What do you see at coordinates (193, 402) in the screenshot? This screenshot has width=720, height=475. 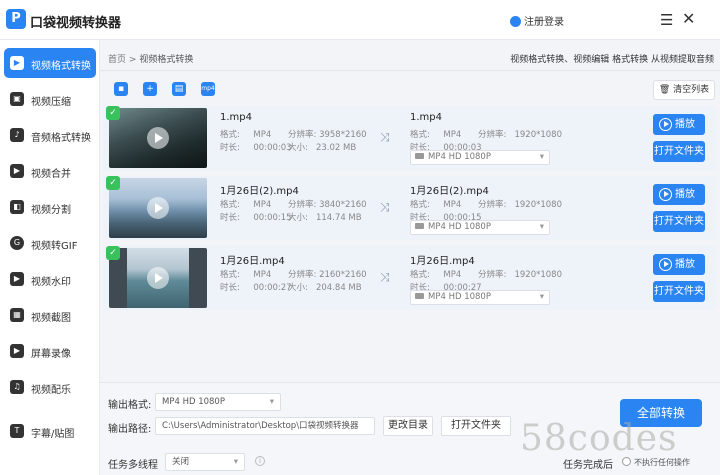 I see `output-format-value: MP4 HD 1080P` at bounding box center [193, 402].